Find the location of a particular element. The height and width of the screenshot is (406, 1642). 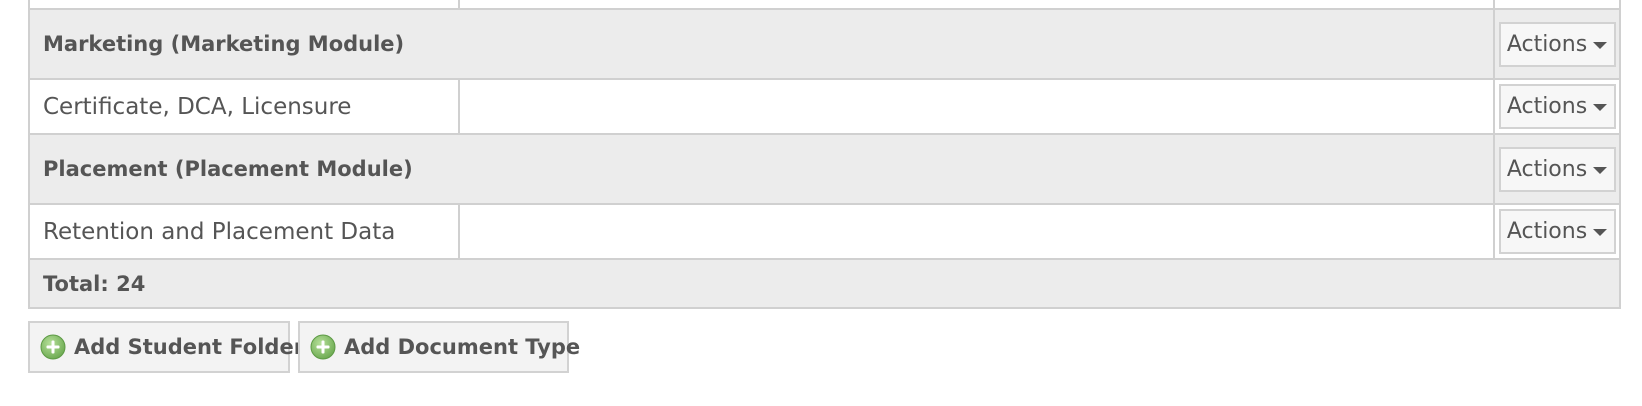

item-name: Retention and Placement Data is located at coordinates (244, 231).